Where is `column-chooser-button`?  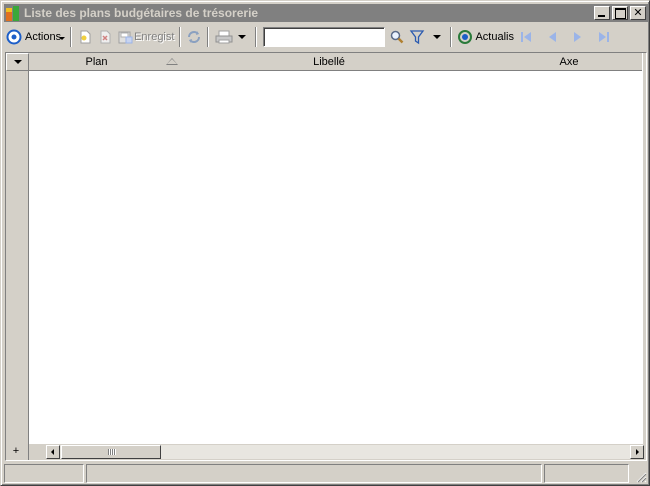 column-chooser-button is located at coordinates (17, 62).